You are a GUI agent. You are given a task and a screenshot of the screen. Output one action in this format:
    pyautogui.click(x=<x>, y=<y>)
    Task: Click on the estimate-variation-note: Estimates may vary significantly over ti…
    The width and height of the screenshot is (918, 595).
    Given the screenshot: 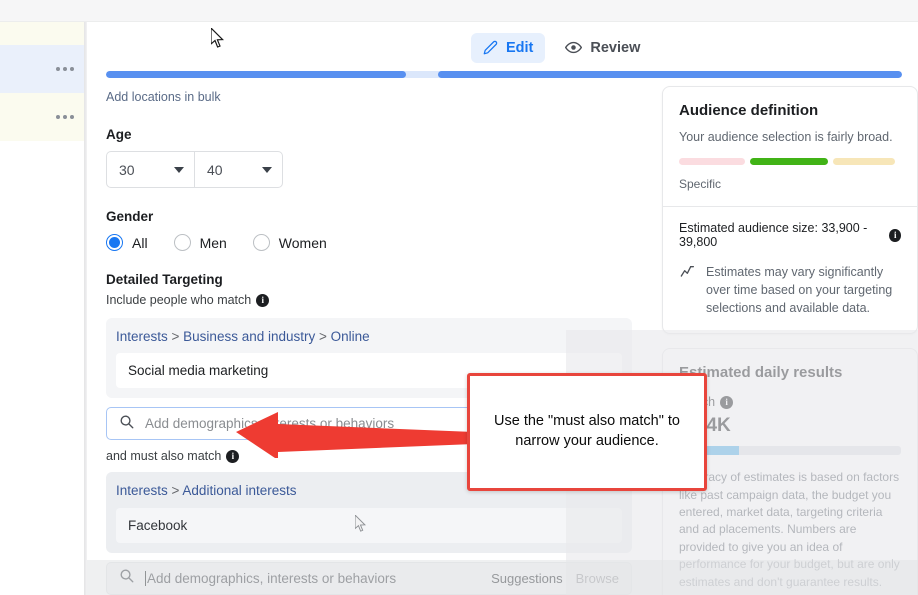 What is the action you would take?
    pyautogui.click(x=790, y=290)
    